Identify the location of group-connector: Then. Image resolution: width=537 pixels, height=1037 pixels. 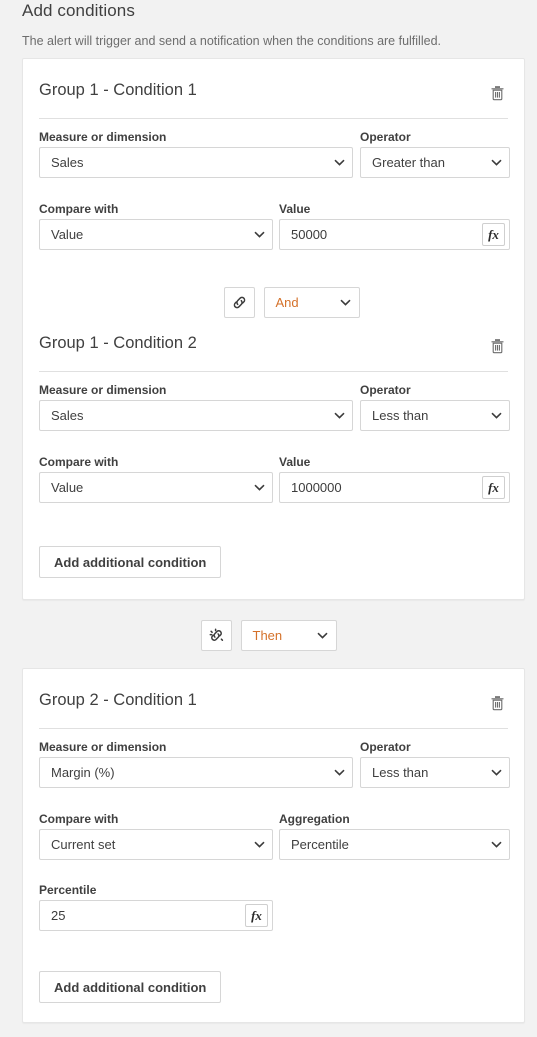
(268, 635).